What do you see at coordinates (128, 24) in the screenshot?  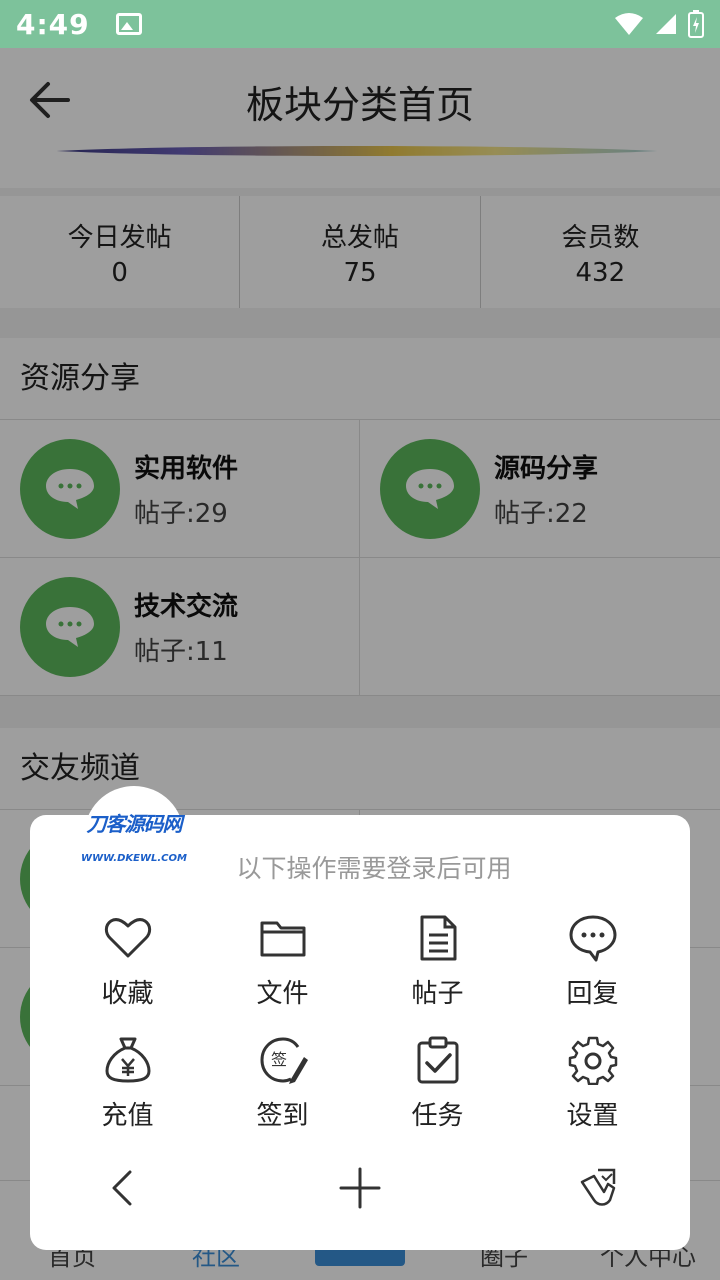 I see `image-notification-icon` at bounding box center [128, 24].